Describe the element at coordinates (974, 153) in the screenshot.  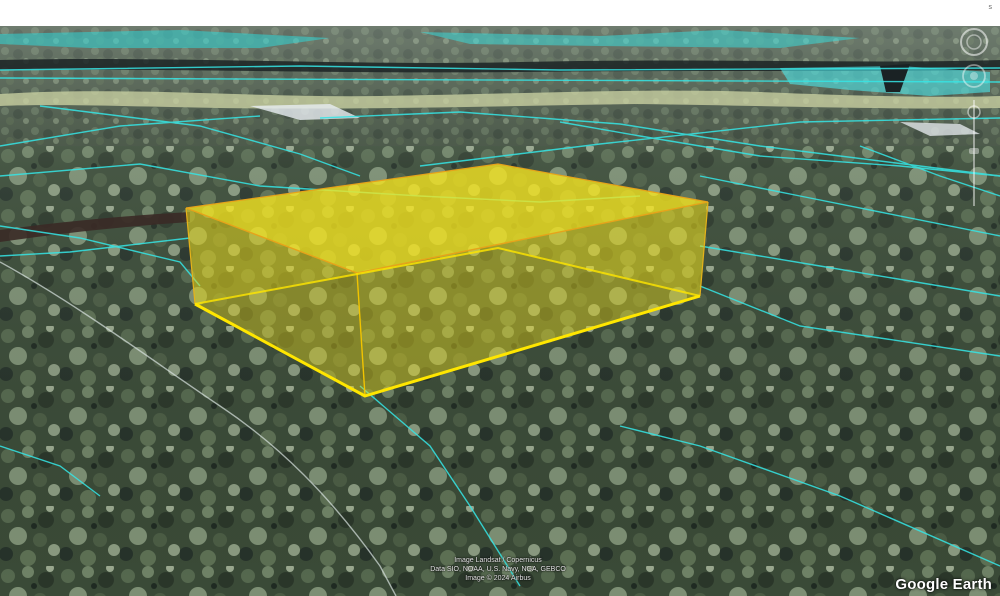
I see `zoom-slider-icon` at that location.